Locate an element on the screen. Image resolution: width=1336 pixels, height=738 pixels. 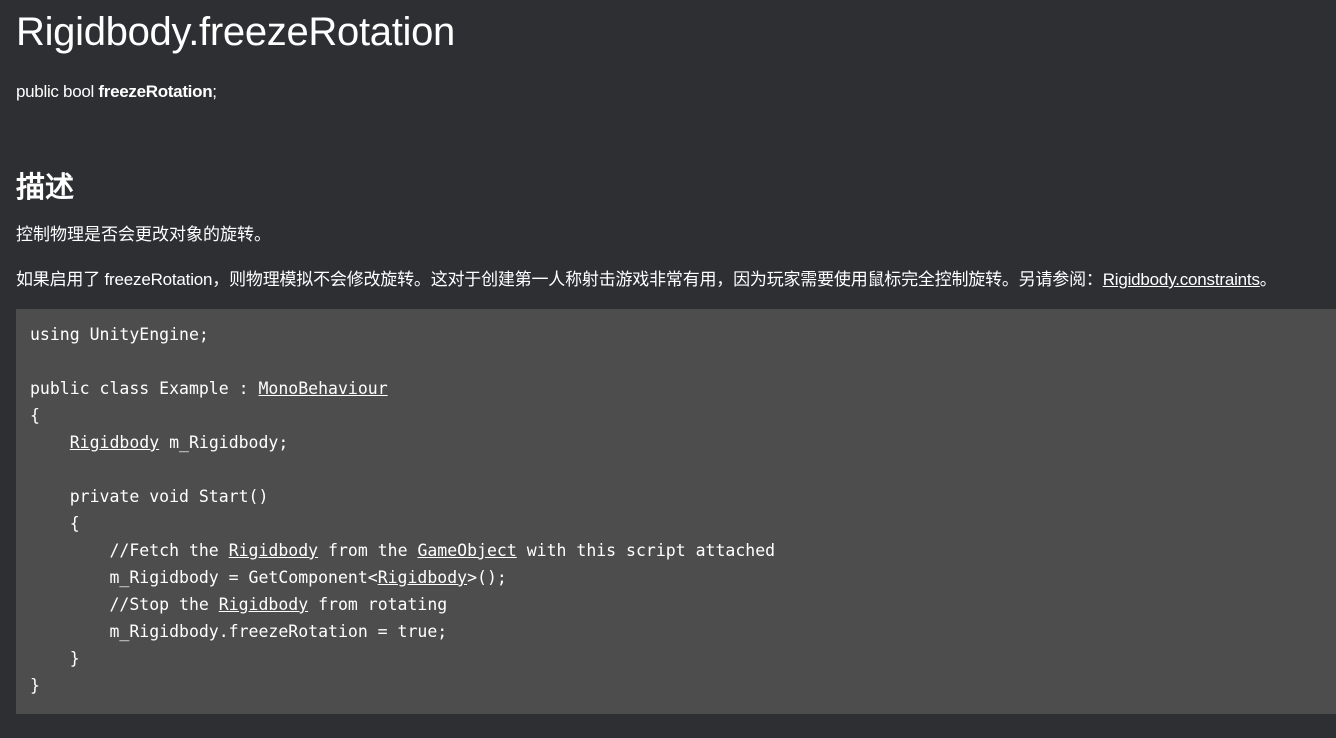
gameobject-link: GameObject is located at coordinates (466, 550).